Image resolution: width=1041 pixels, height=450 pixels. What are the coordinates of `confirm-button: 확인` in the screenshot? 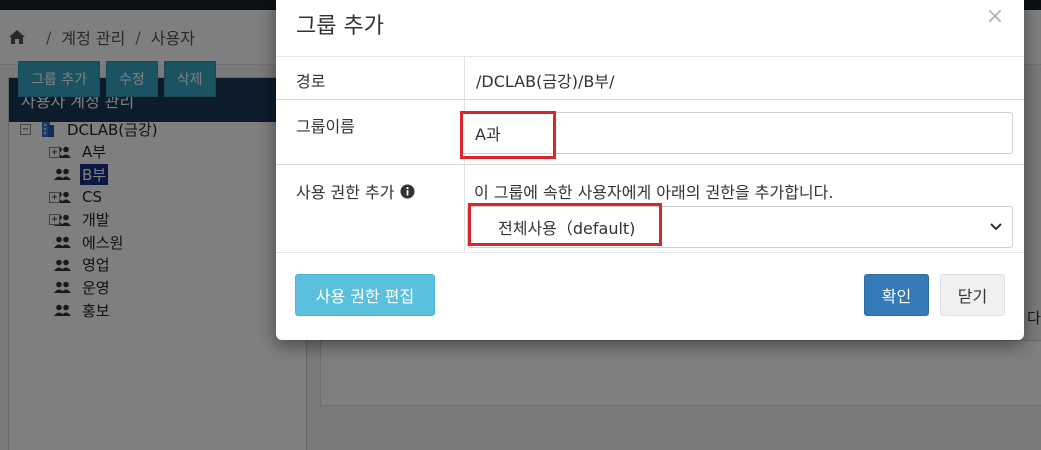 It's located at (896, 295).